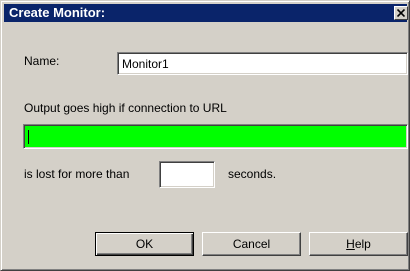 The image size is (410, 271). Describe the element at coordinates (350, 244) in the screenshot. I see `help-button-mnemonic: H` at that location.